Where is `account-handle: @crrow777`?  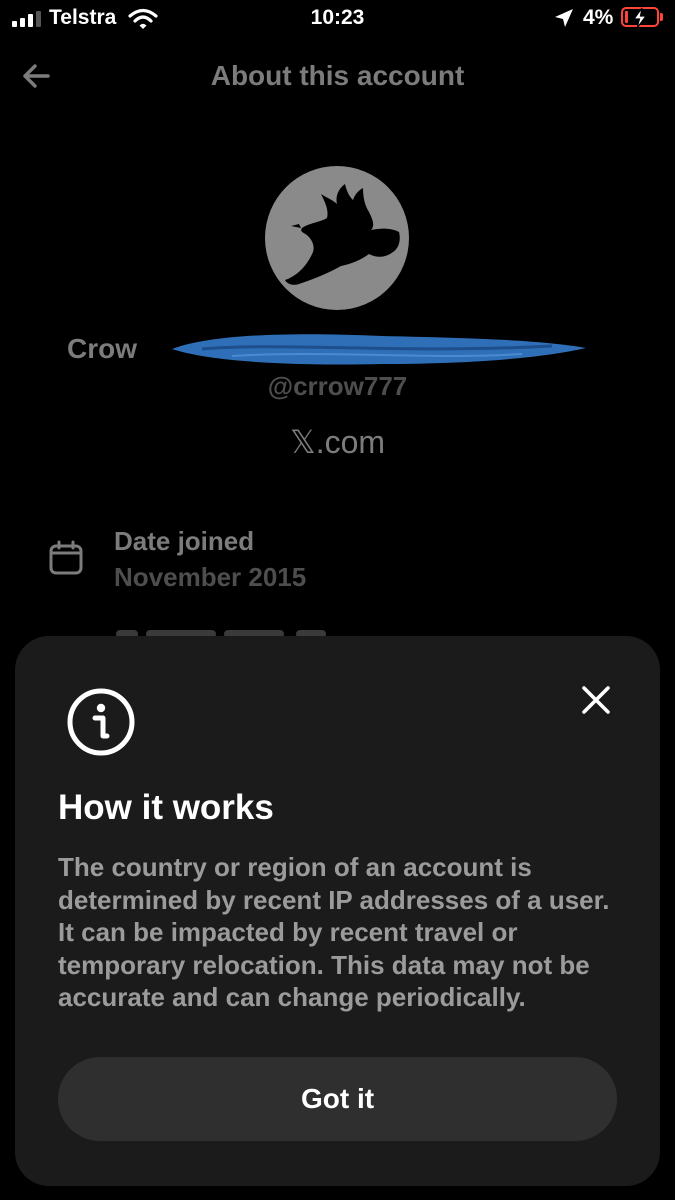
account-handle: @crrow777 is located at coordinates (337, 386).